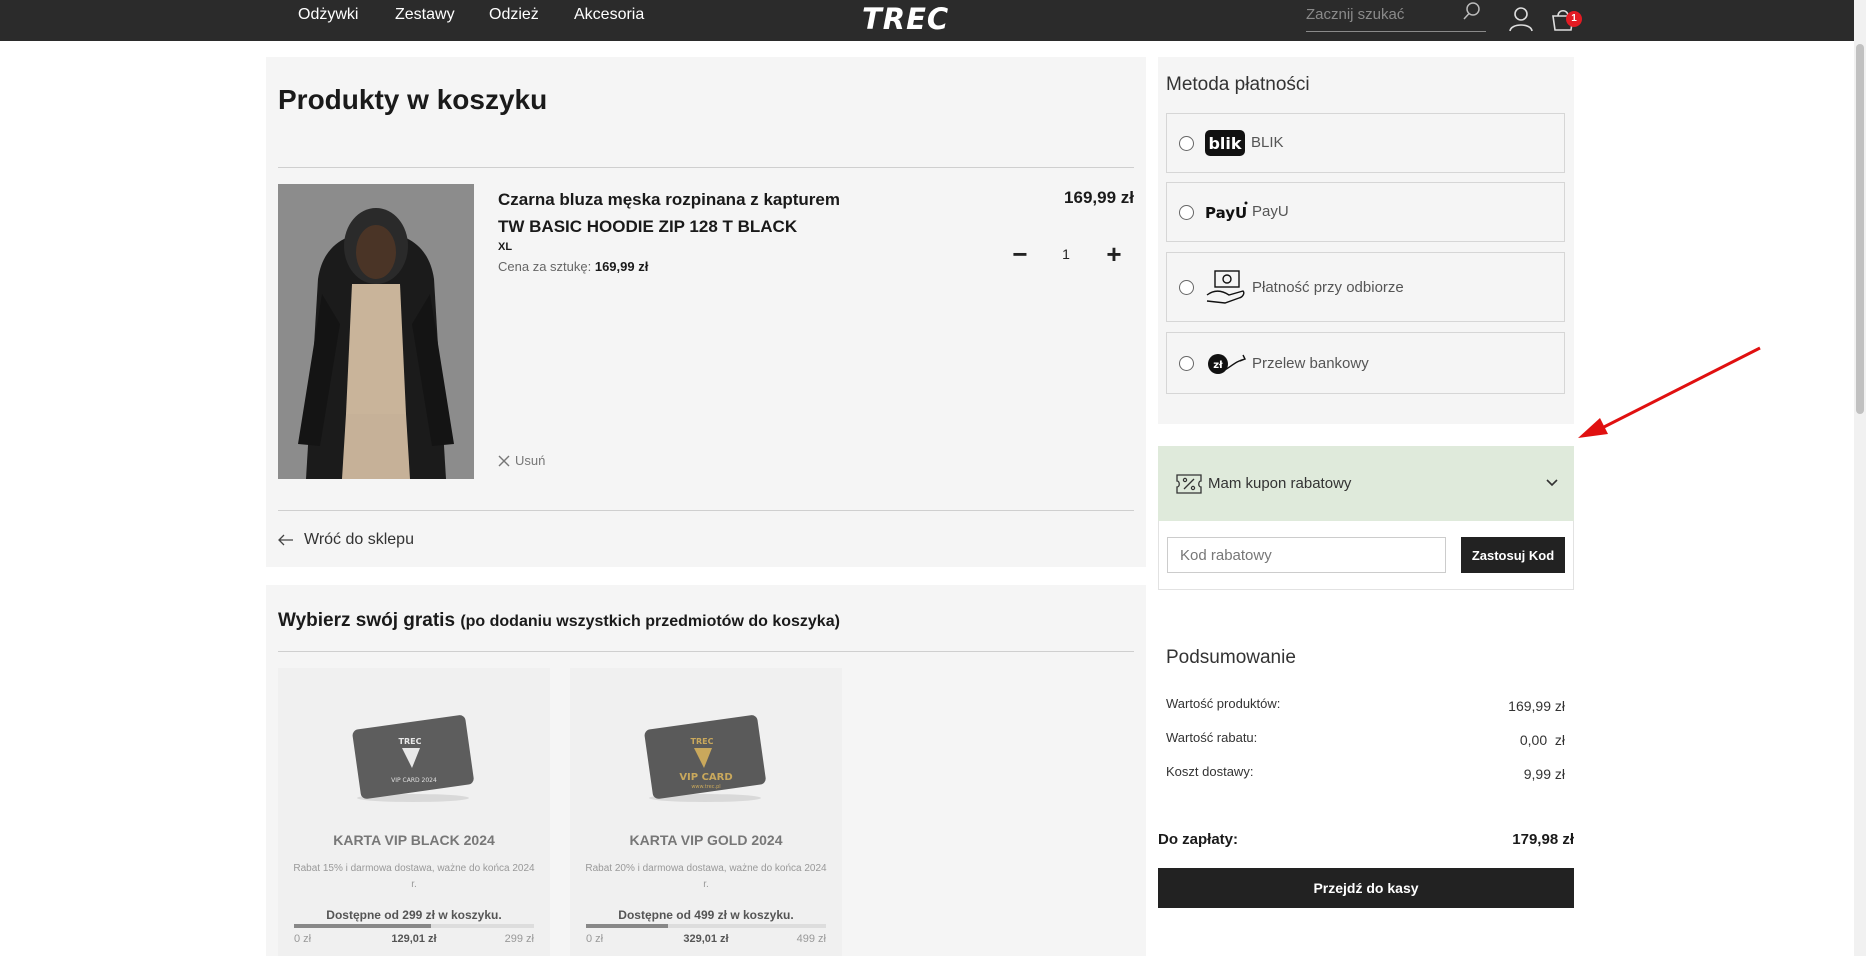 The height and width of the screenshot is (956, 1866). I want to click on search-box, so click(1396, 16).